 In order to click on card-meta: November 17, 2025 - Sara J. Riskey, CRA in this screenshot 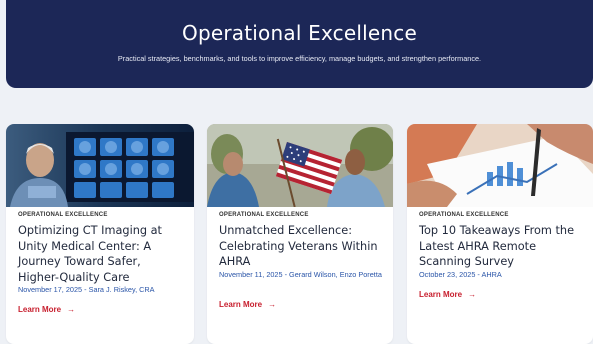, I will do `click(86, 289)`.